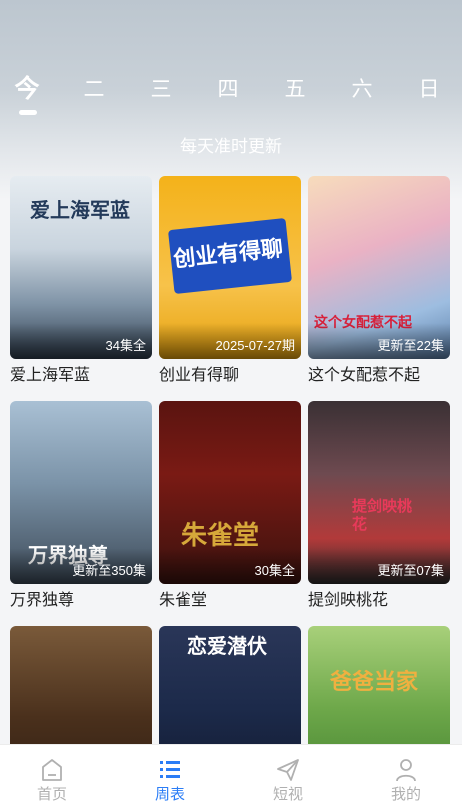  I want to click on weekday-tabs: 今 二 三 四 五 六 日, so click(231, 96).